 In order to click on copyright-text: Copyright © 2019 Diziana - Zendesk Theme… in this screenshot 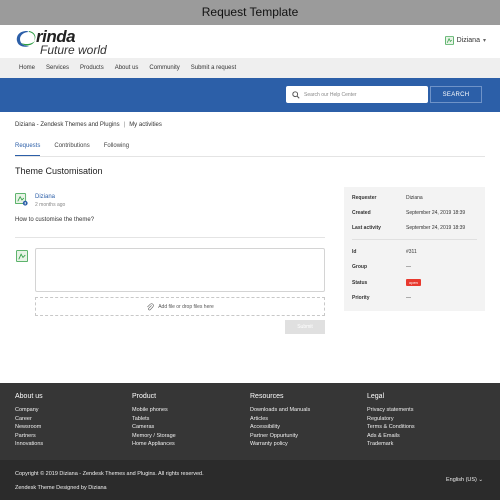, I will do `click(109, 474)`.